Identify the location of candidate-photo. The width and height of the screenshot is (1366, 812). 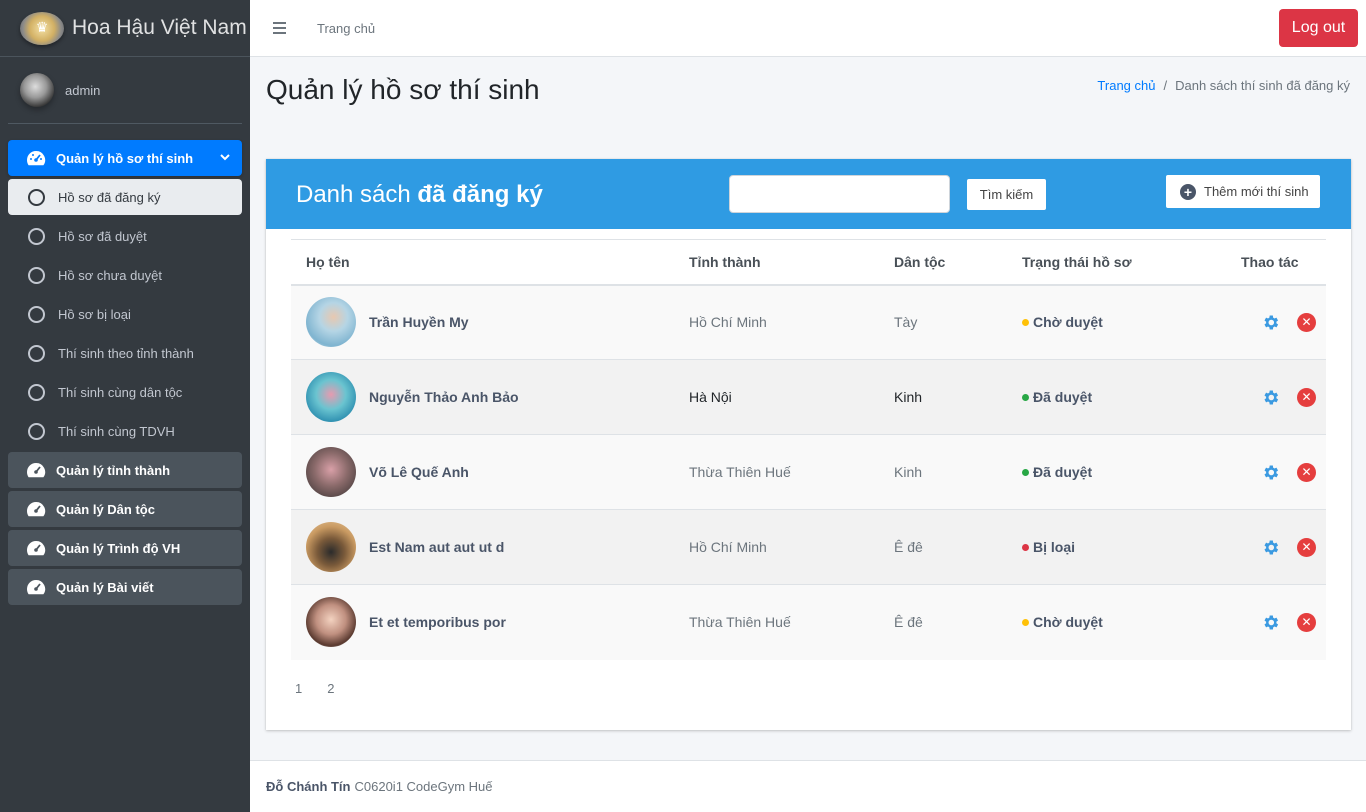
(331, 472).